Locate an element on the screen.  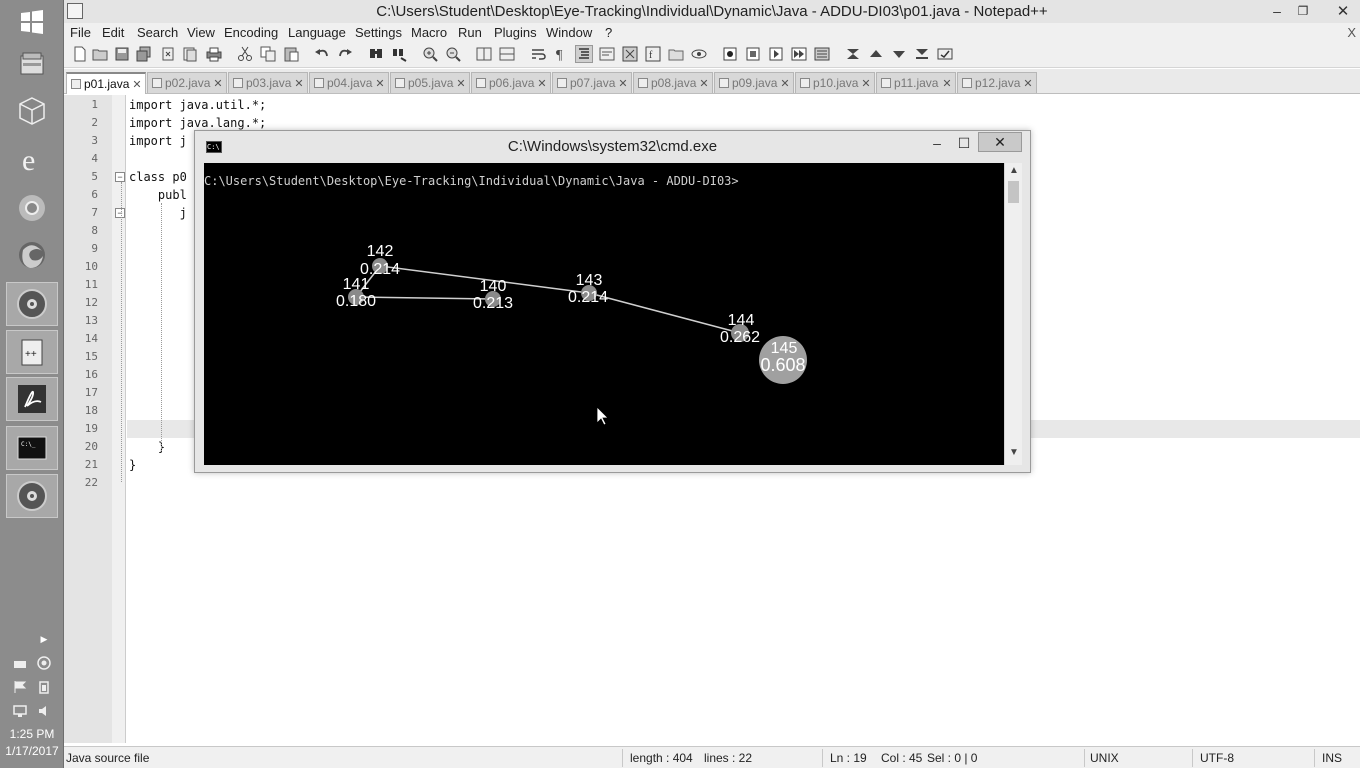
close-document-button: X is located at coordinates (1351, 32).